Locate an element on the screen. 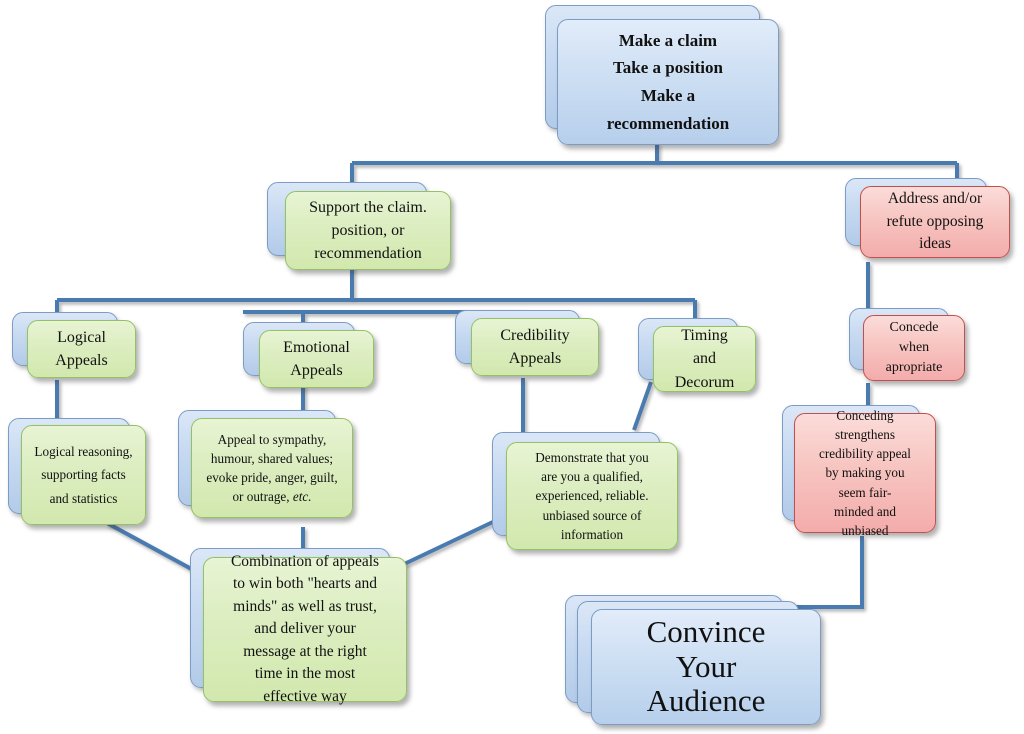 This screenshot has width=1024, height=734. node-concede-face: Concede when apropriate is located at coordinates (914, 348).